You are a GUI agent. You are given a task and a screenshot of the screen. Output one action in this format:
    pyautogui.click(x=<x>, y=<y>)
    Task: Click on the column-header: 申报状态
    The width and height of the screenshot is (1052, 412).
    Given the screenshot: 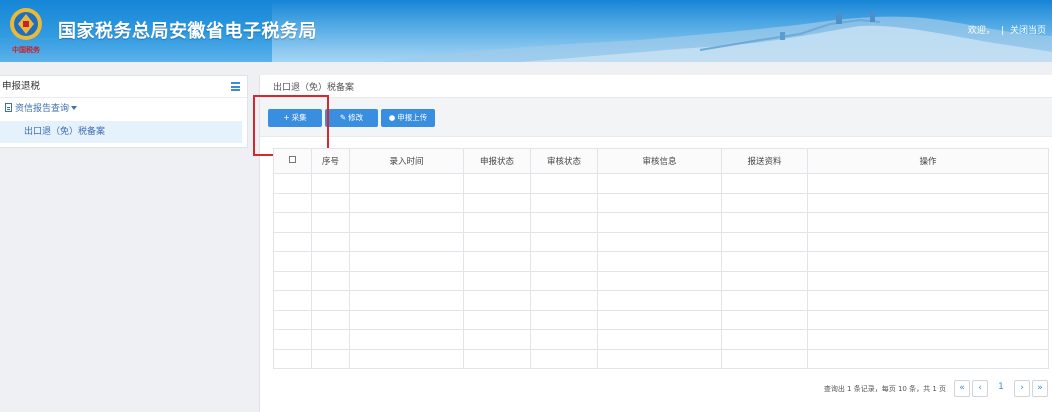 What is the action you would take?
    pyautogui.click(x=497, y=161)
    